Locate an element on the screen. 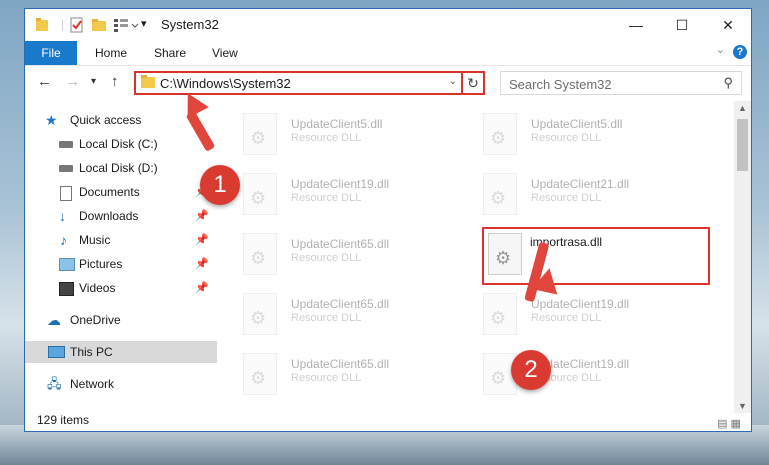 The image size is (769, 465). ribbon-tabs: File Home Share View ⌄ ? is located at coordinates (388, 53).